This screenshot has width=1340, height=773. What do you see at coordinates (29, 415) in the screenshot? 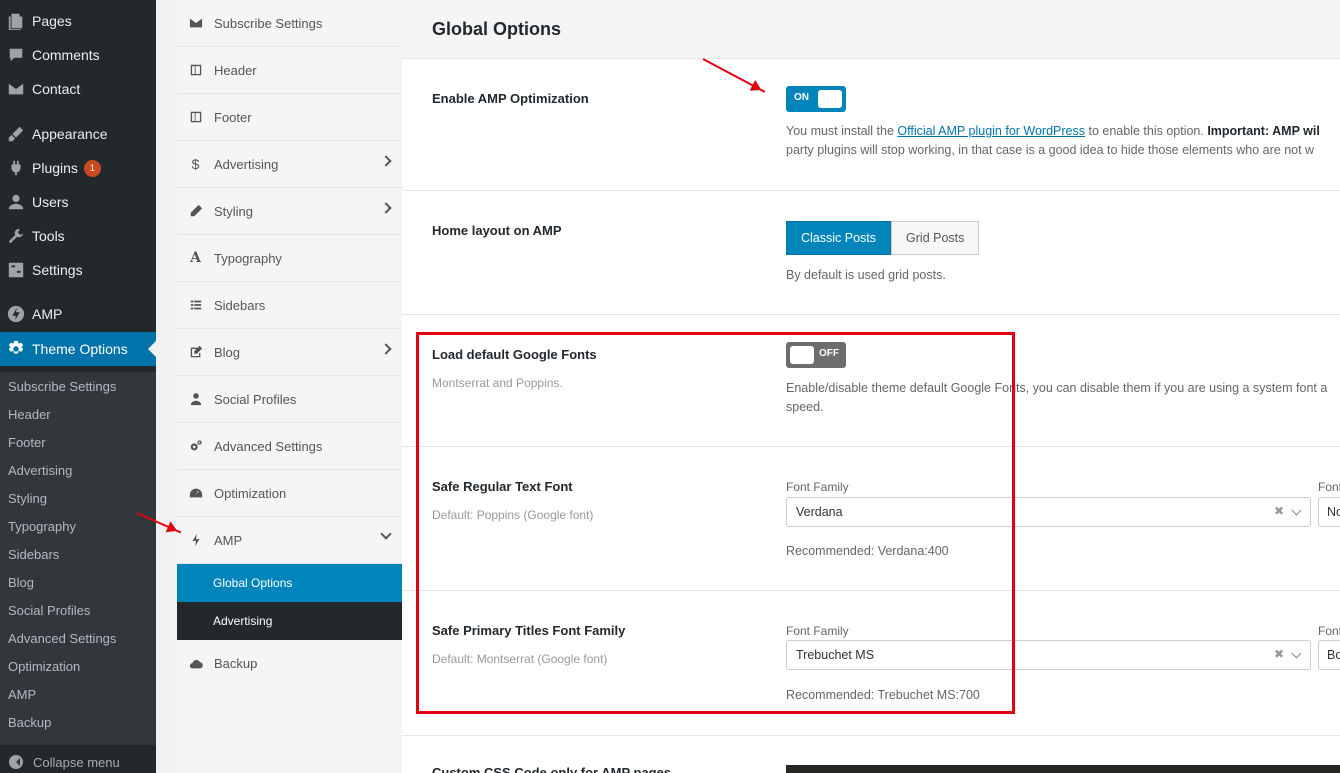
I see `wp-submenu-item: Header` at bounding box center [29, 415].